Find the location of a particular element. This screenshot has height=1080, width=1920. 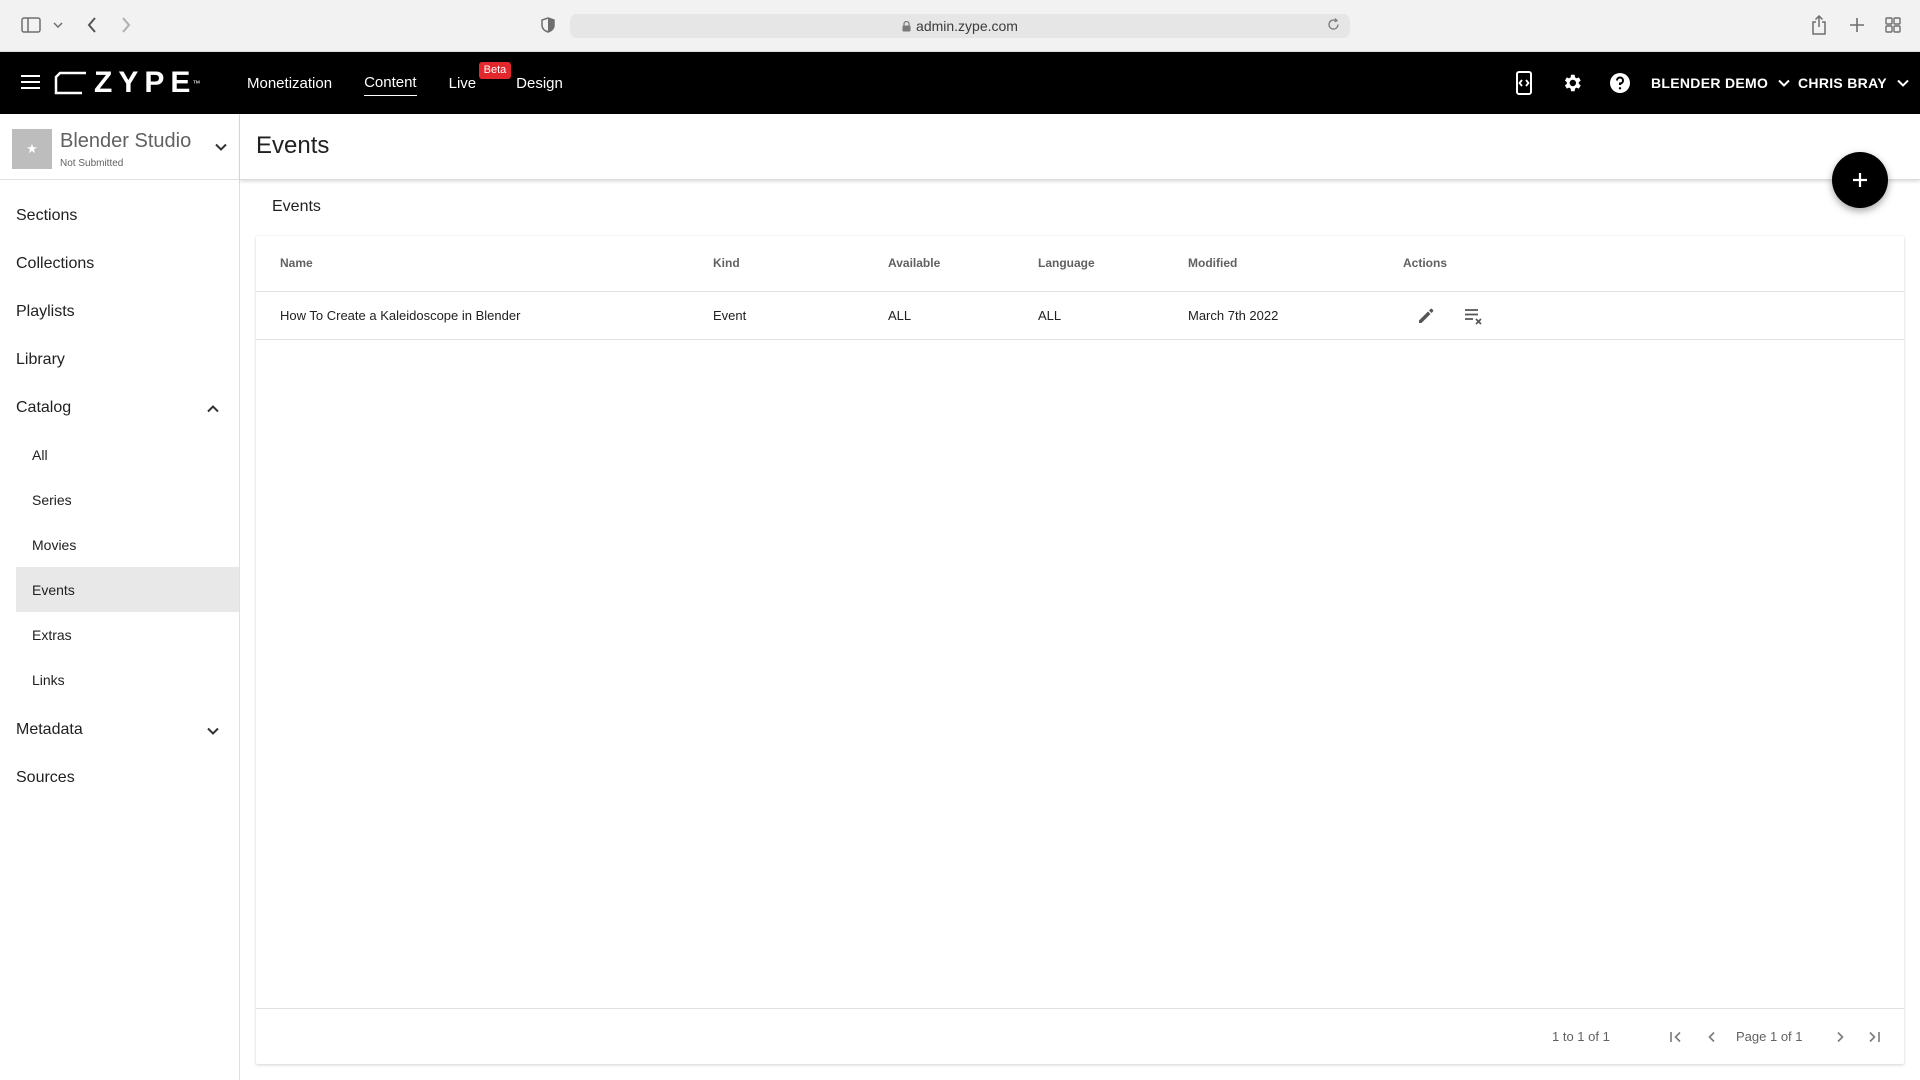

sidebar-item-label: Metadata is located at coordinates (49, 729).